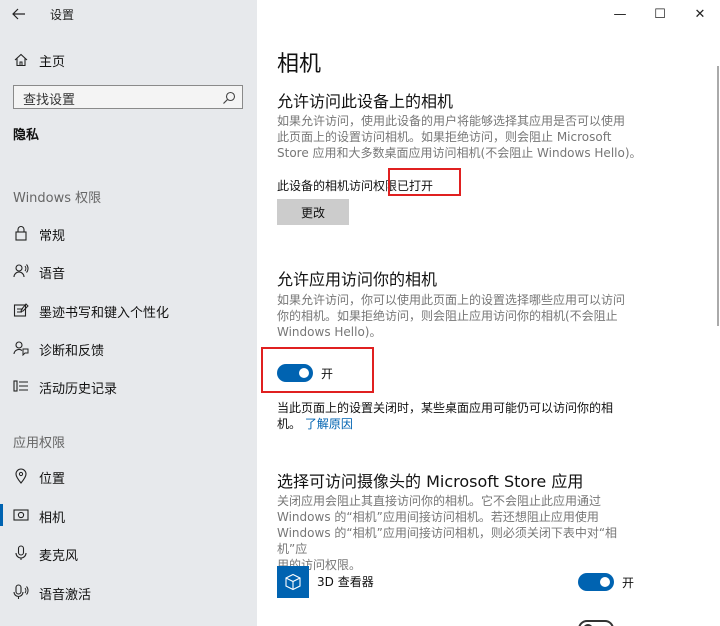  I want to click on description-line: 此页面上的设置访问相机。如果拒绝访问，则会阻止 Microsoft, so click(444, 137).